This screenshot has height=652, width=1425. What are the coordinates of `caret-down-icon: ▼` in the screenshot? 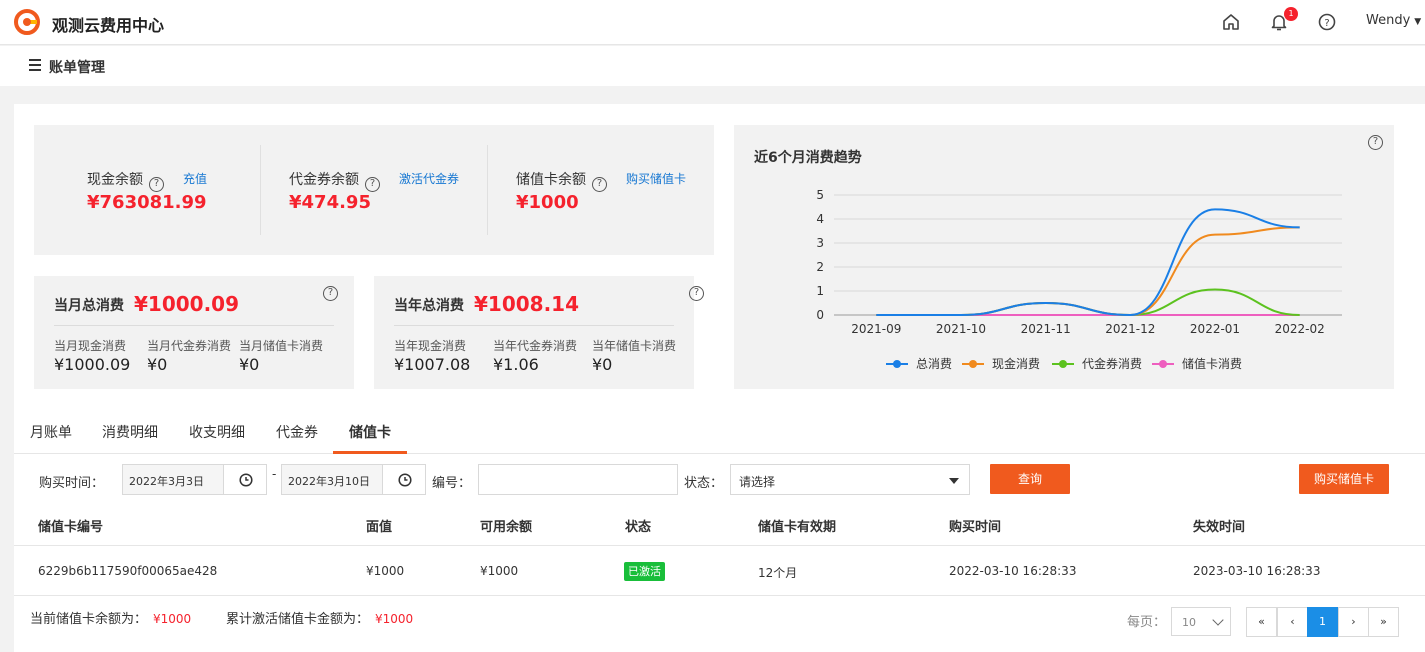 It's located at (1418, 22).